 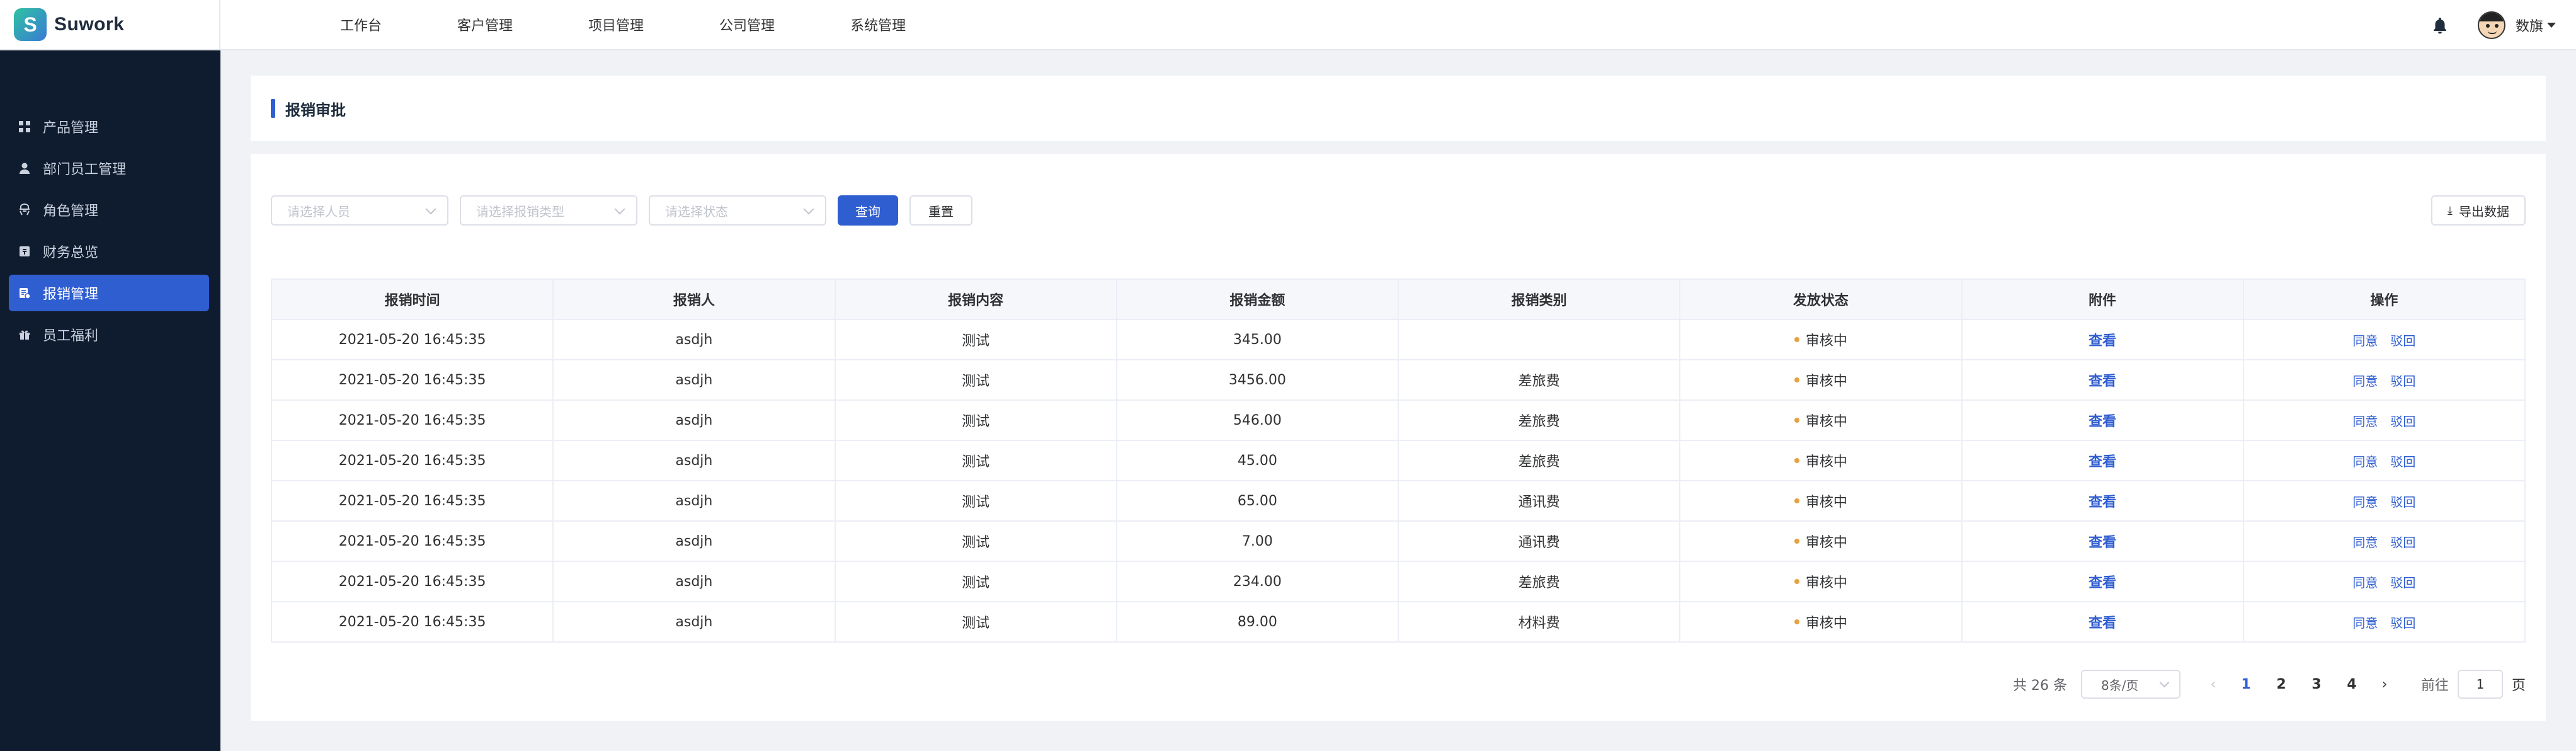 What do you see at coordinates (273, 108) in the screenshot?
I see `title-accent` at bounding box center [273, 108].